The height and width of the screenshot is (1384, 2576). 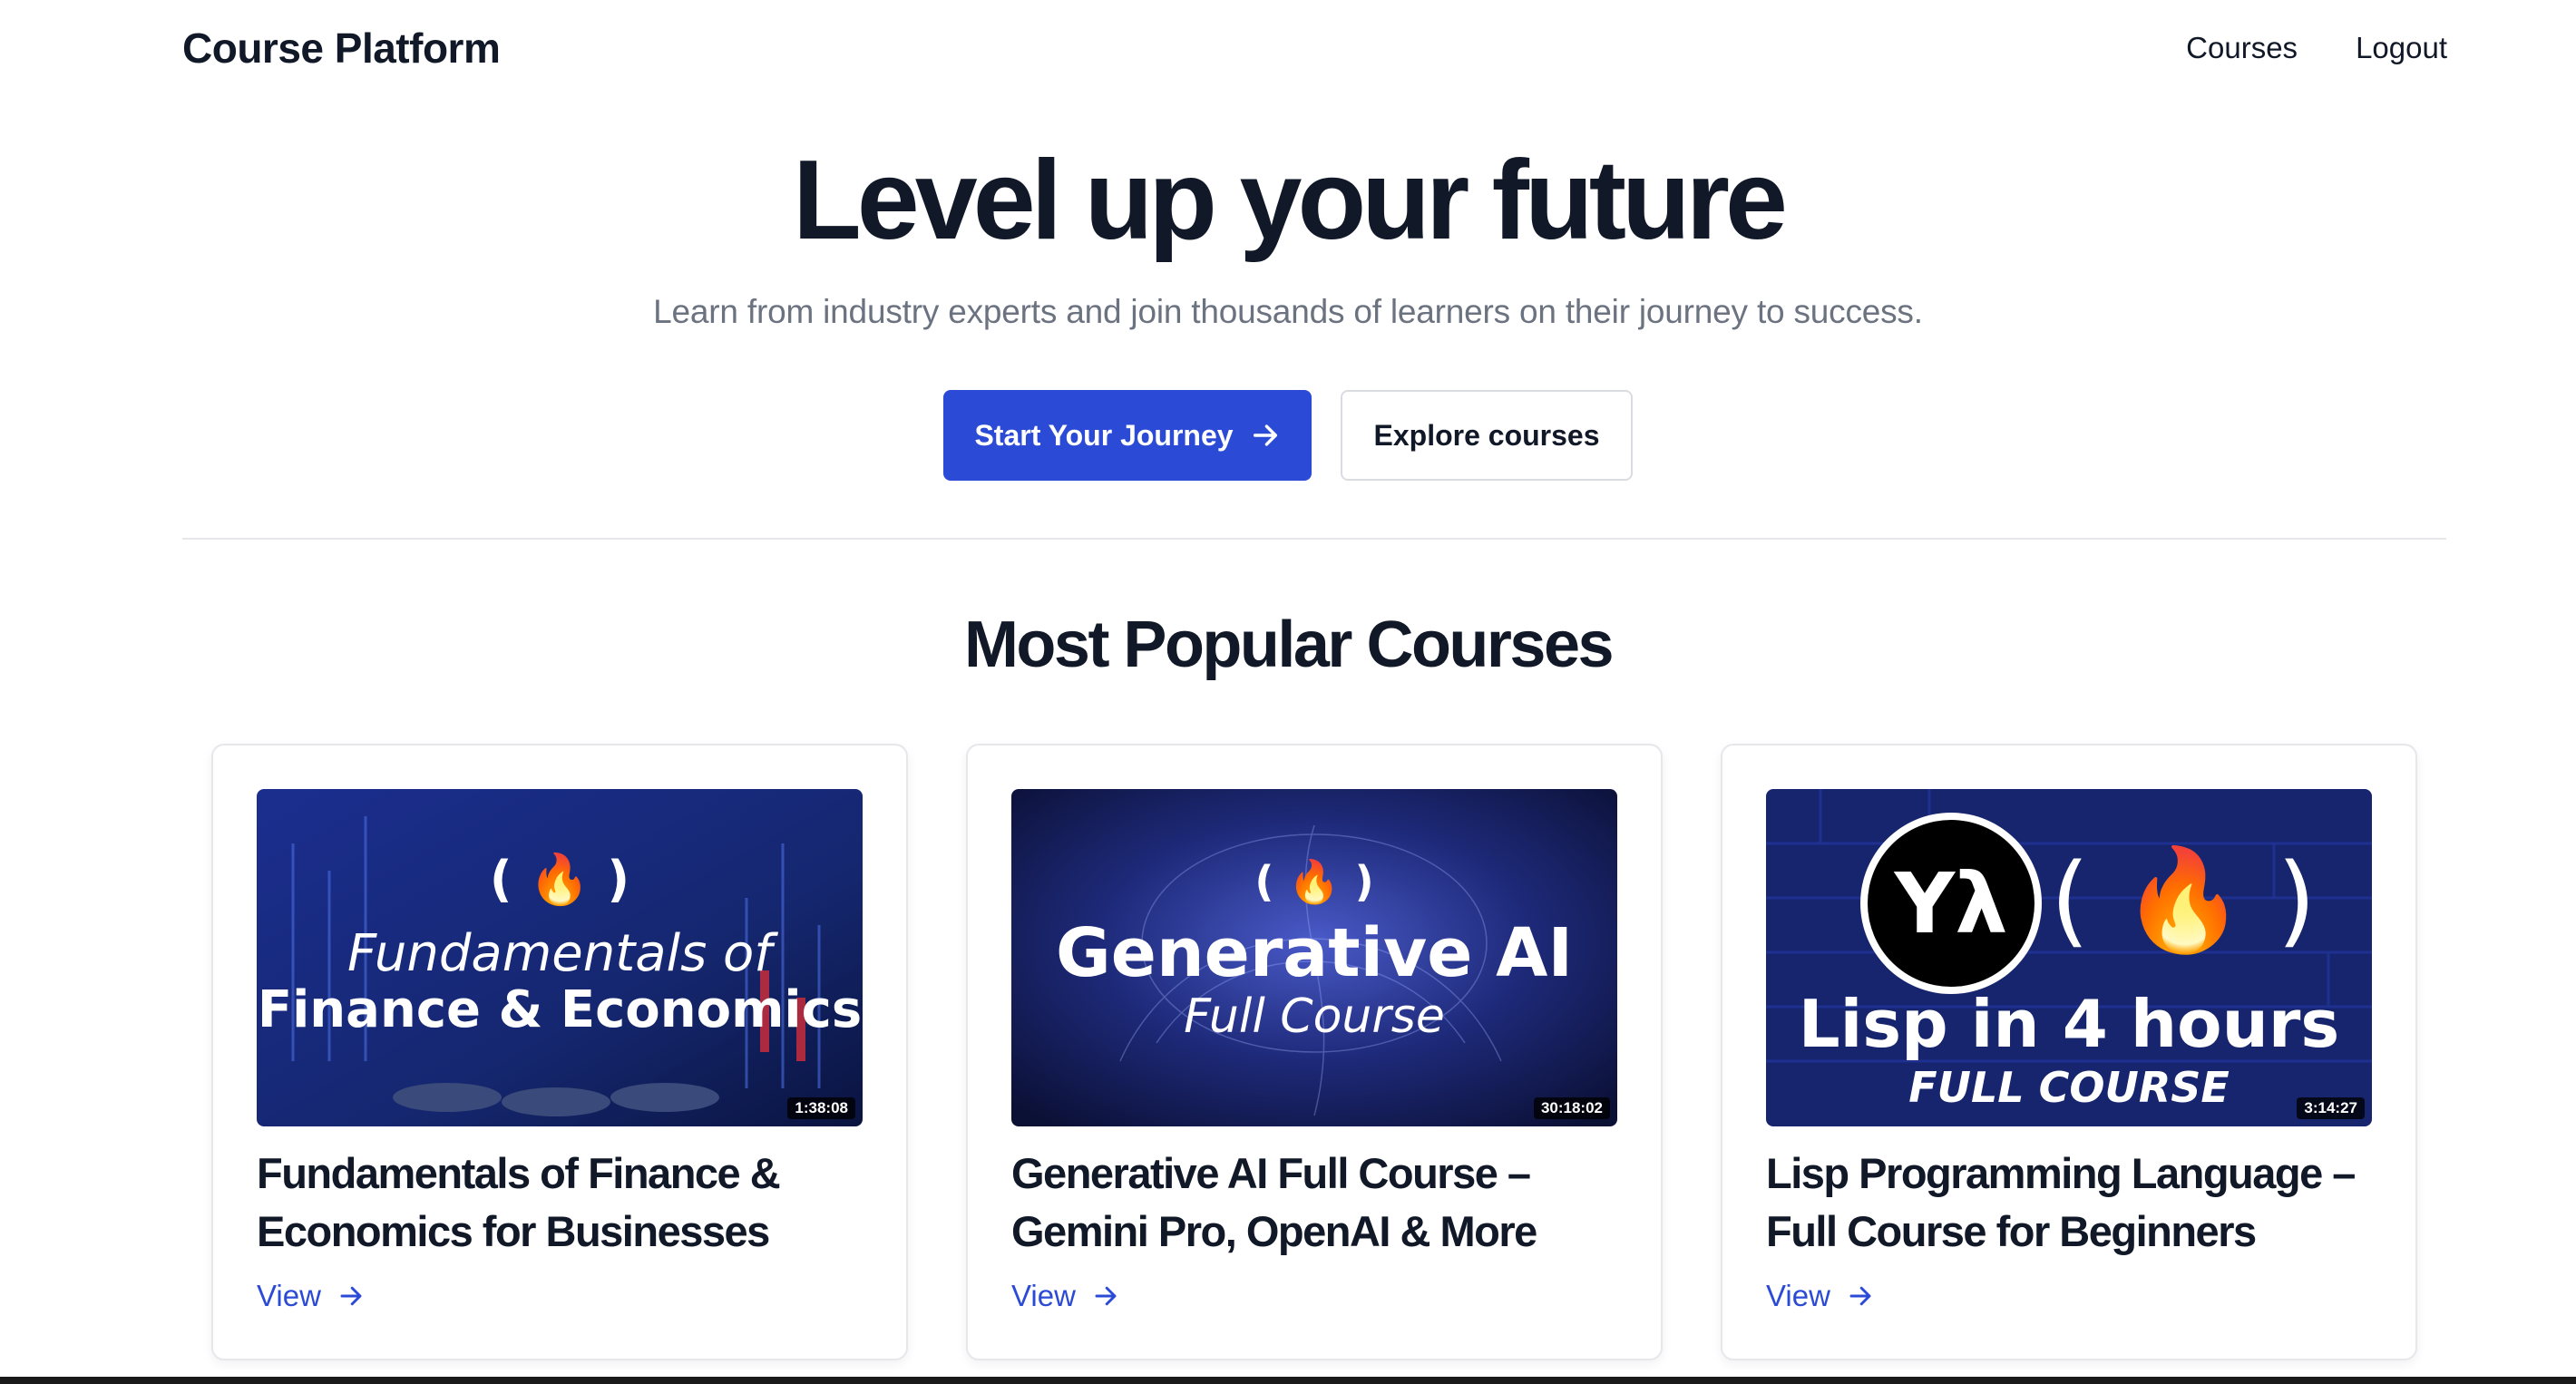 I want to click on thumb-text-line2: Full Course, so click(x=1314, y=1016).